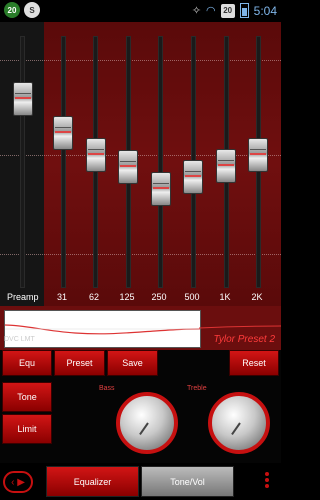  What do you see at coordinates (23, 297) in the screenshot?
I see `preamp-label: Preamp` at bounding box center [23, 297].